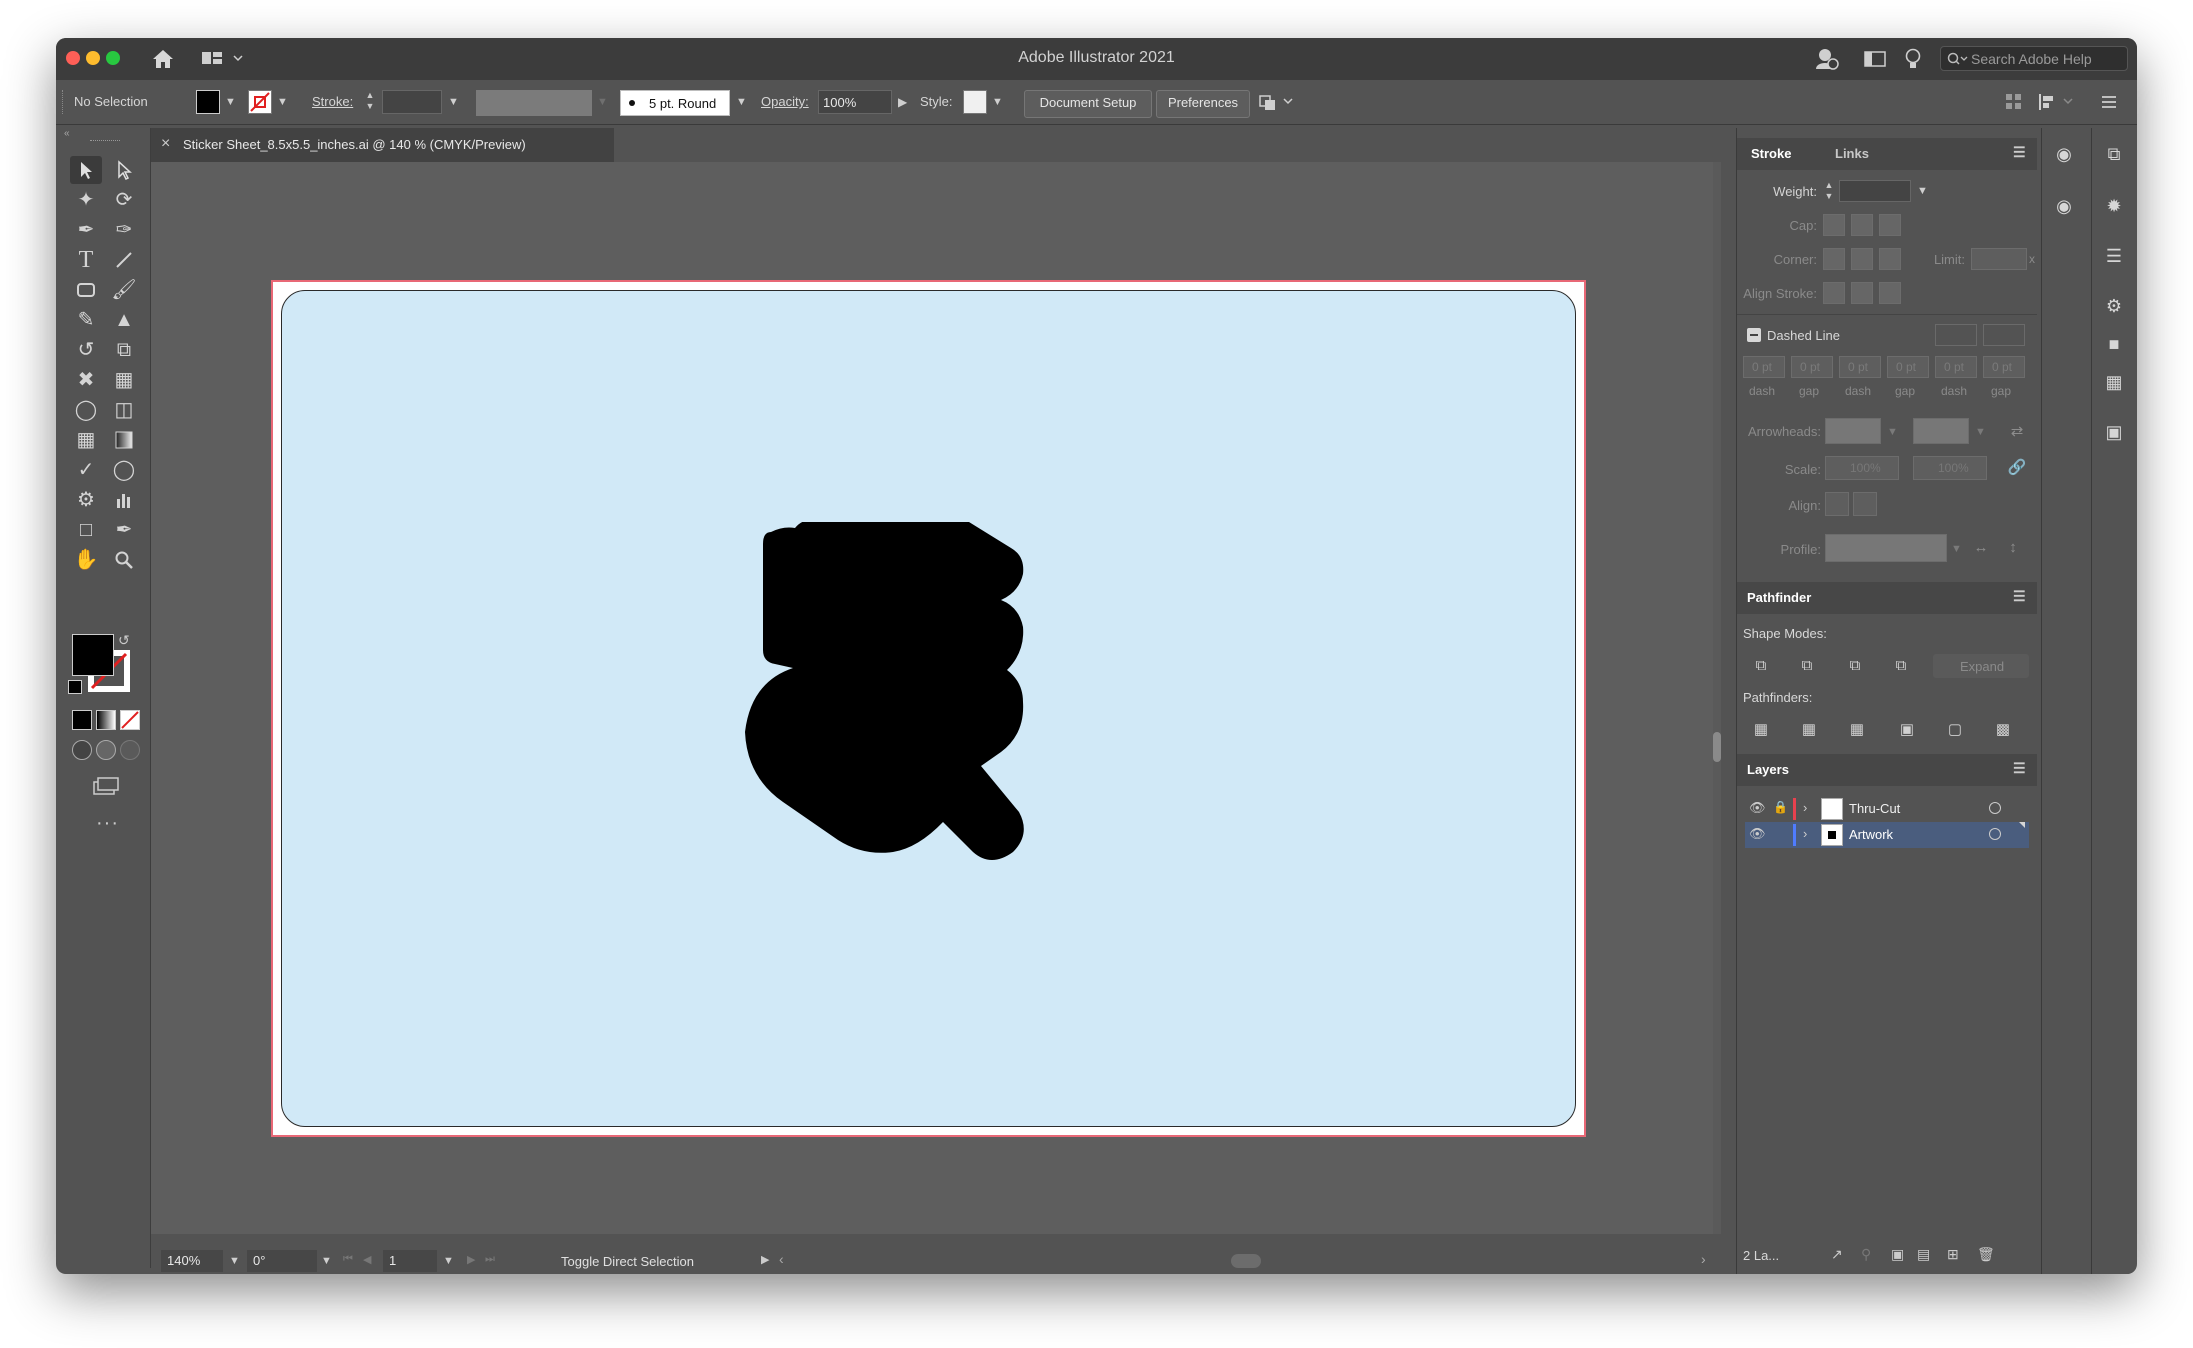 The image size is (2193, 1348). Describe the element at coordinates (124, 440) in the screenshot. I see `gradient-tool-icon` at that location.